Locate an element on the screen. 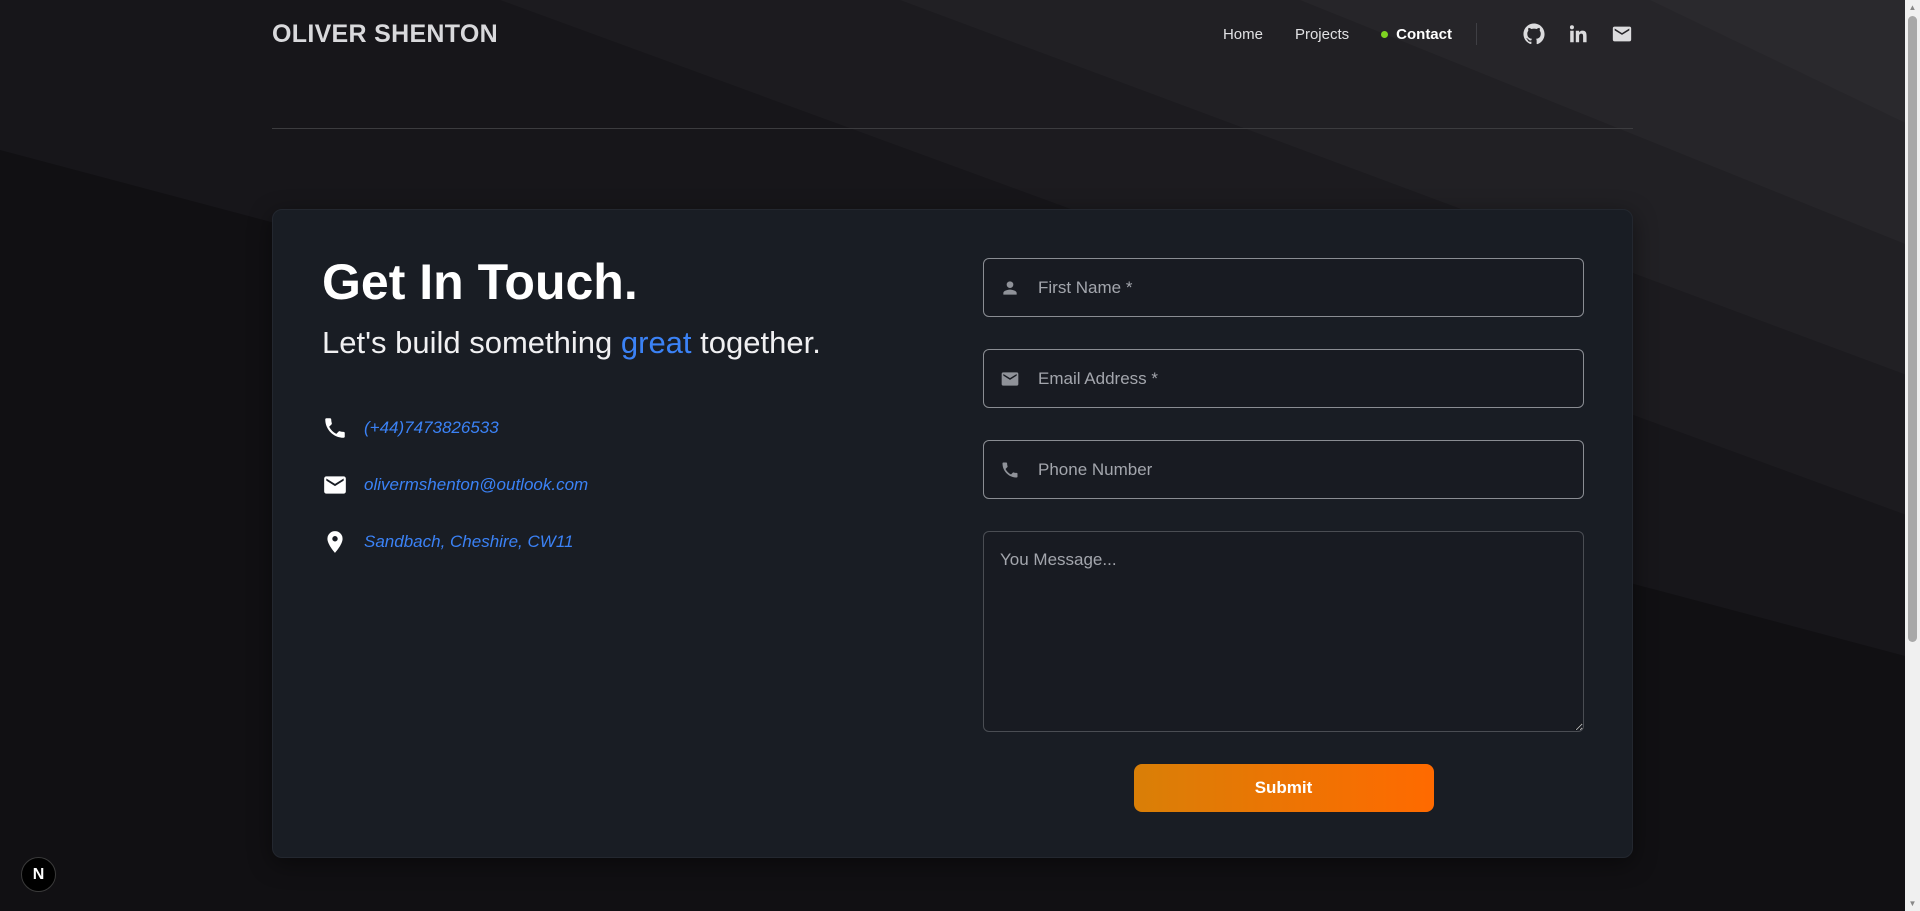  email-icon is located at coordinates (335, 485).